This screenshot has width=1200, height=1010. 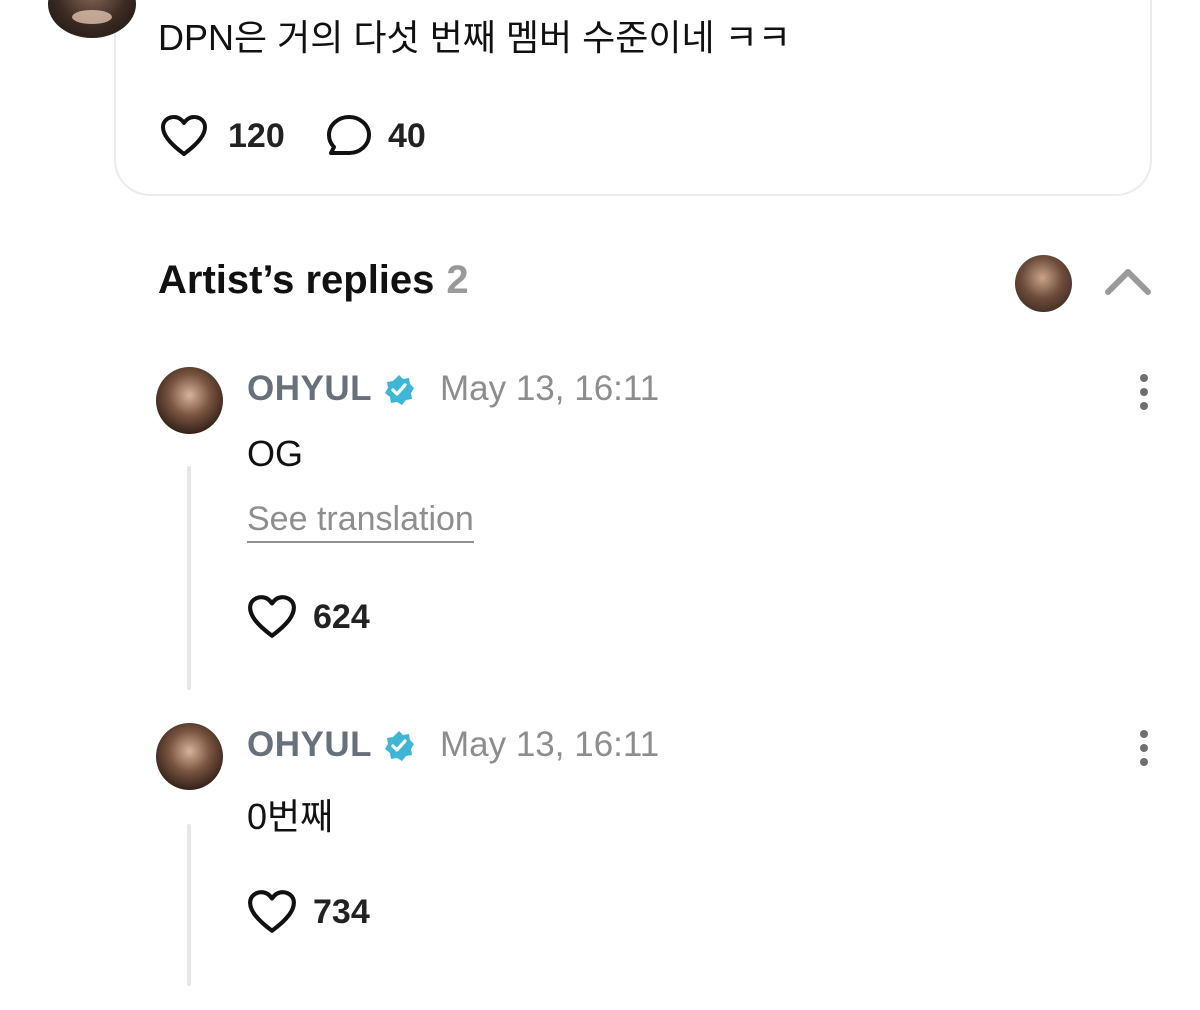 What do you see at coordinates (1043, 283) in the screenshot?
I see `artist-avatar` at bounding box center [1043, 283].